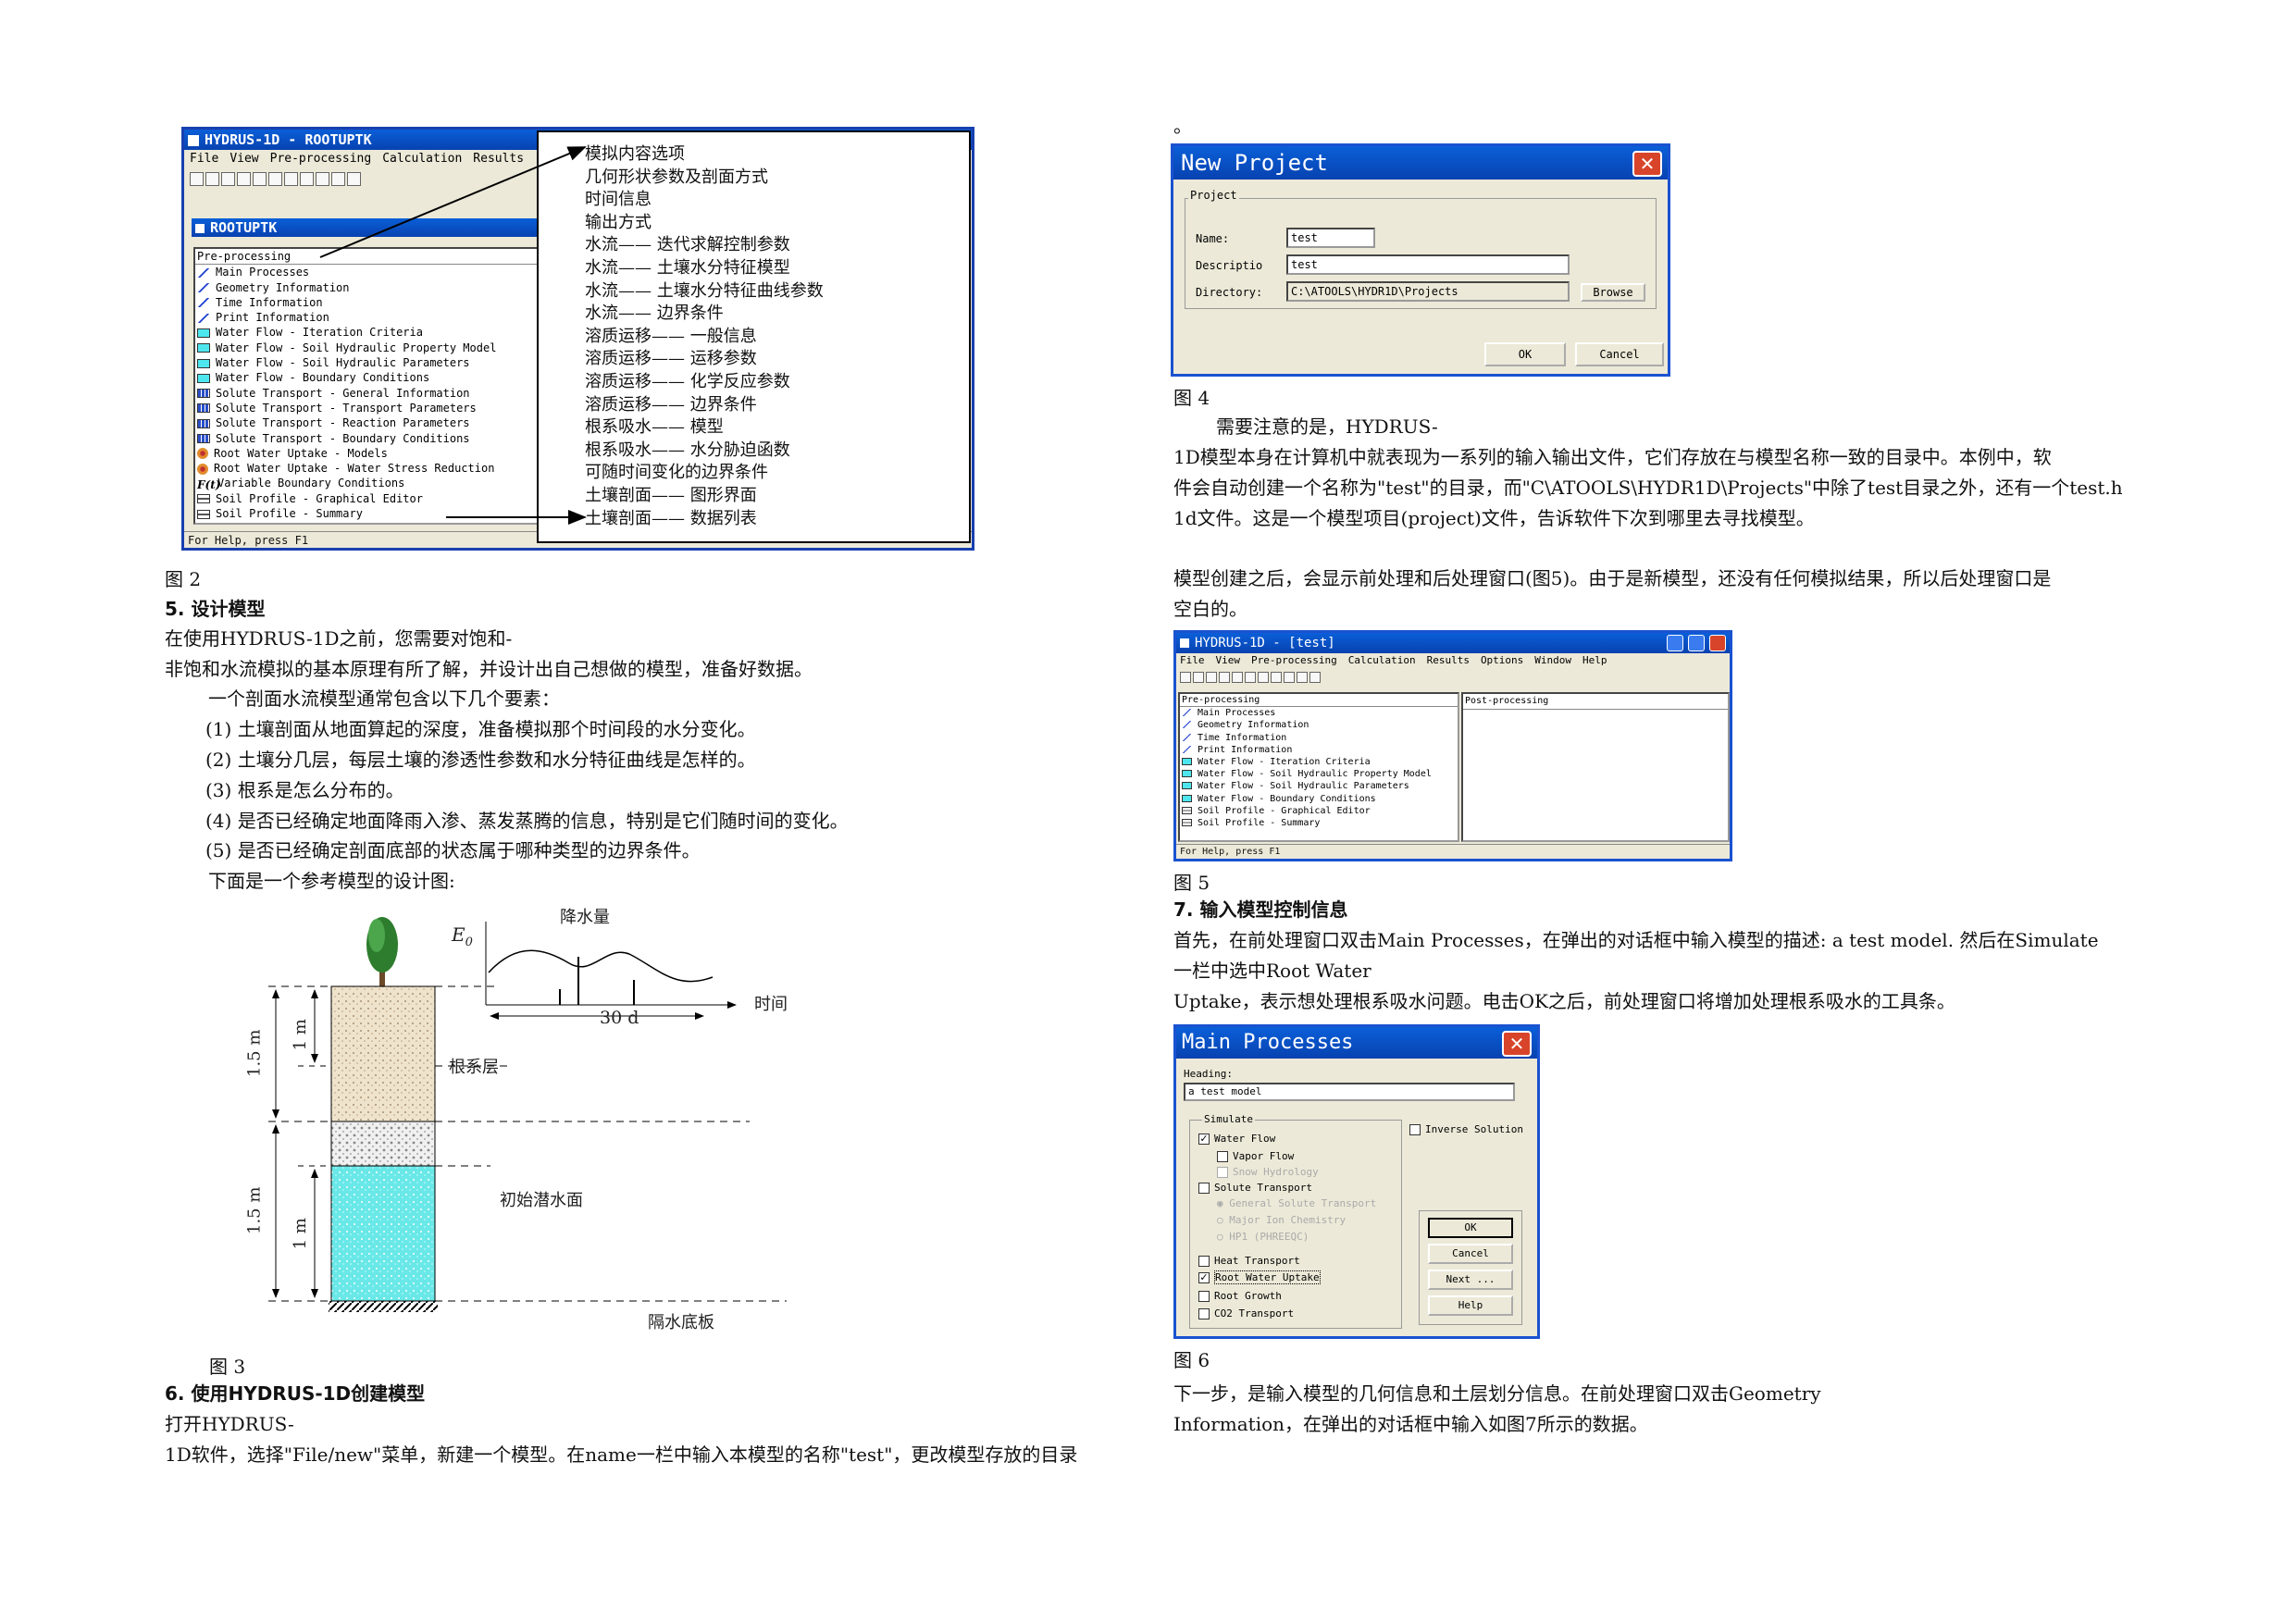 The height and width of the screenshot is (1623, 2296). What do you see at coordinates (1224, 1237) in the screenshot?
I see `radio-icon: ○` at bounding box center [1224, 1237].